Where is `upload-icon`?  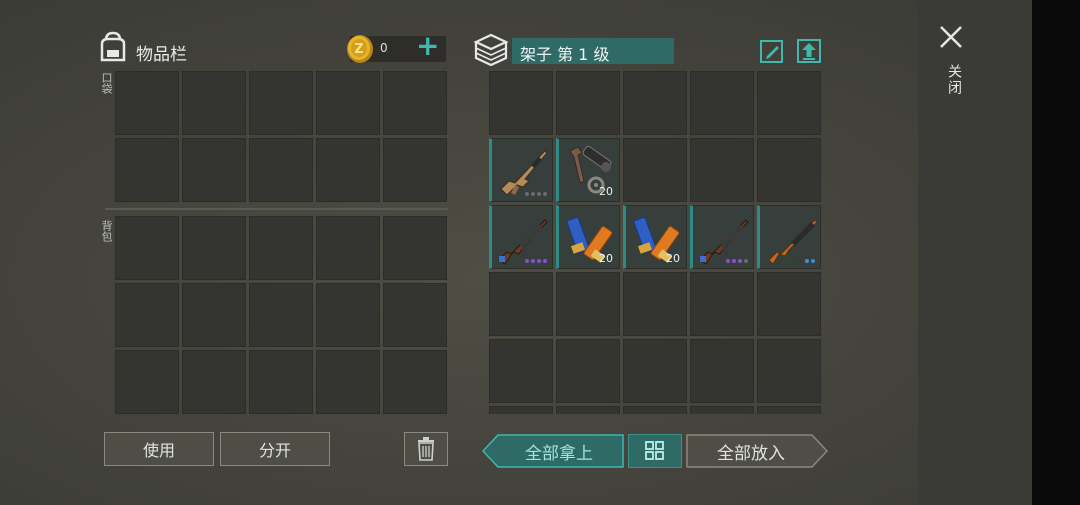 upload-icon is located at coordinates (809, 51).